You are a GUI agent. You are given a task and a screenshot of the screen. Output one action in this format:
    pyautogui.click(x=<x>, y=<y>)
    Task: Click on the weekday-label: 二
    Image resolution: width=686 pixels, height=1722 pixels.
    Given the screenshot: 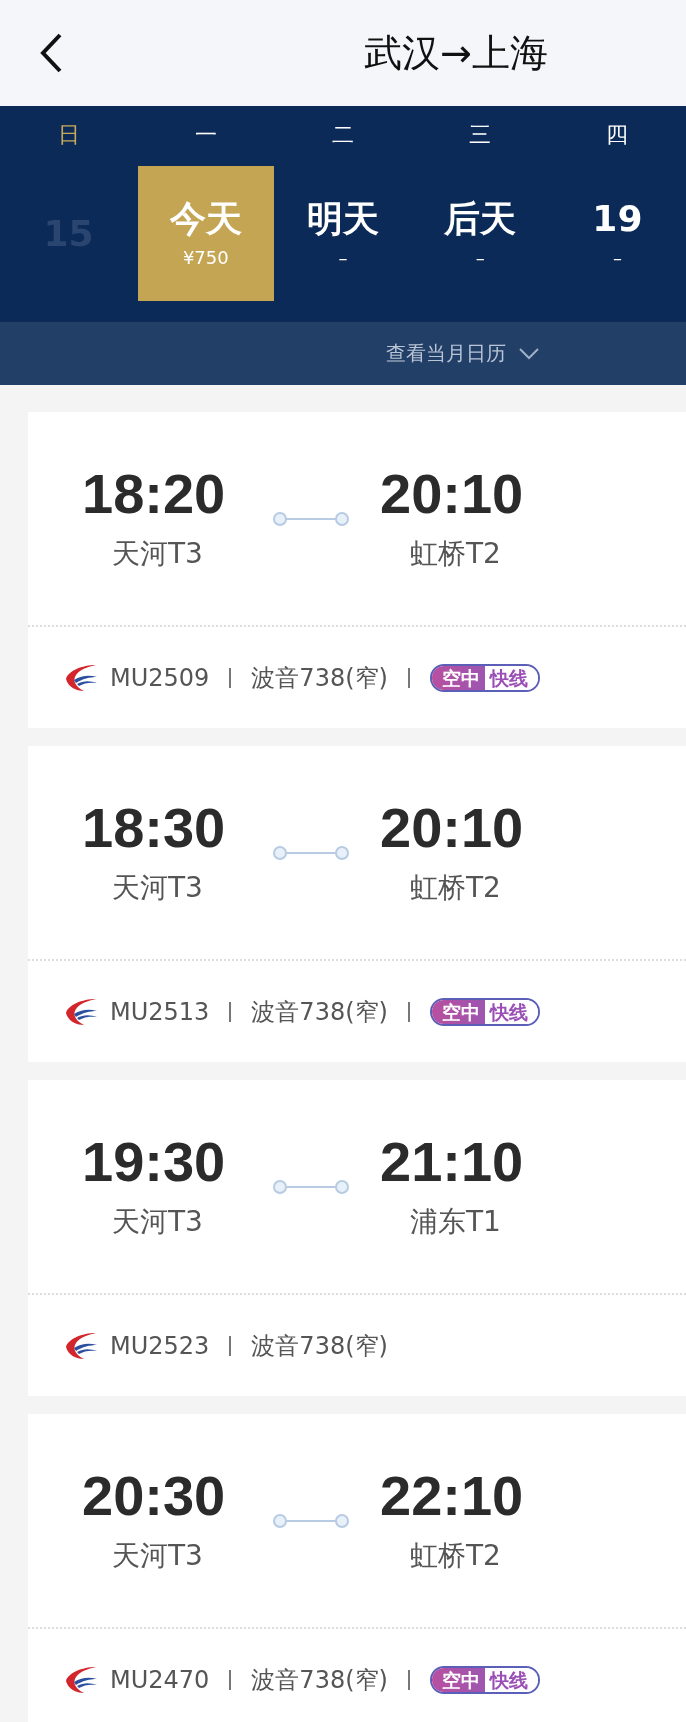 What is the action you would take?
    pyautogui.click(x=343, y=135)
    